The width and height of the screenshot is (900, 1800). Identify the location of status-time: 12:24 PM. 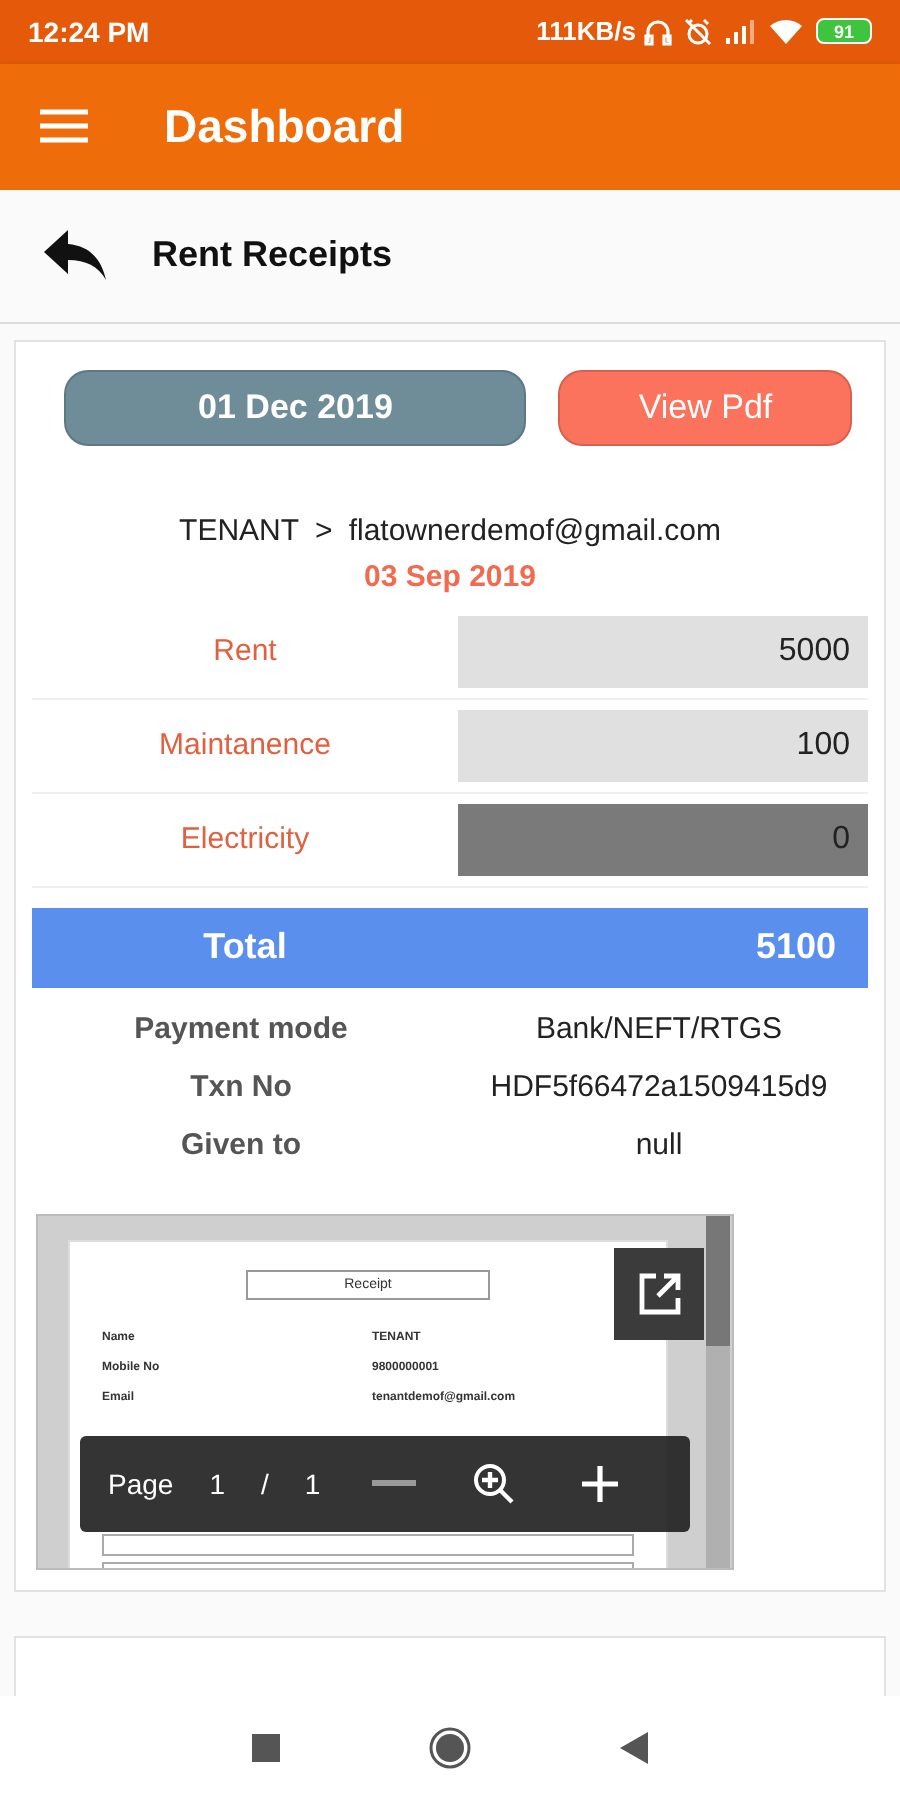
(89, 31).